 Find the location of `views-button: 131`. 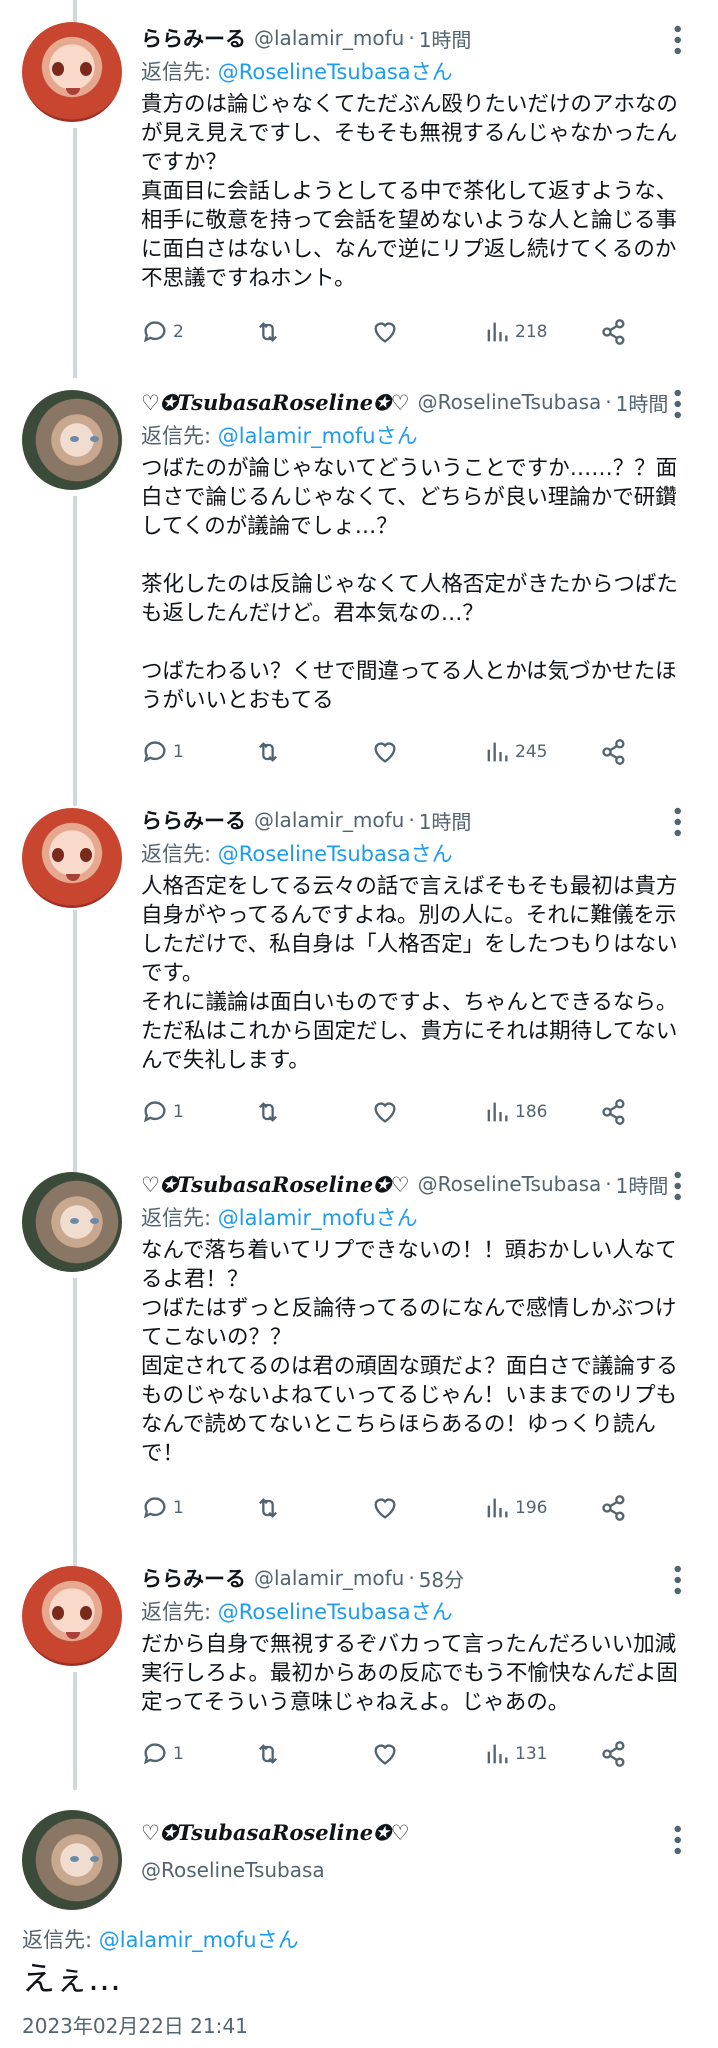

views-button: 131 is located at coordinates (515, 1754).